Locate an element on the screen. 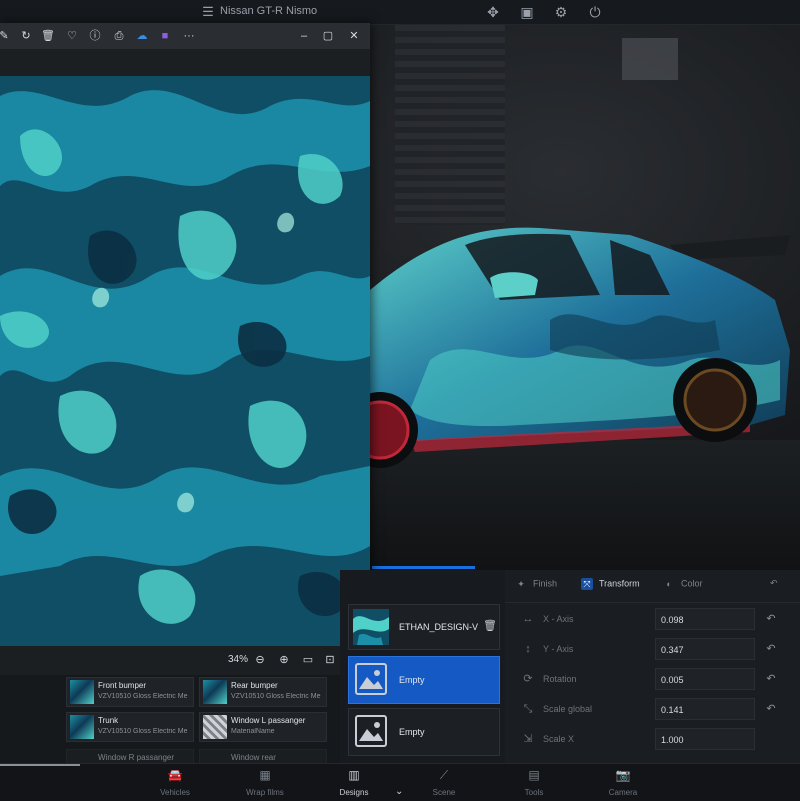 Image resolution: width=800 pixels, height=801 pixels. more-icon: ··· is located at coordinates (189, 36).